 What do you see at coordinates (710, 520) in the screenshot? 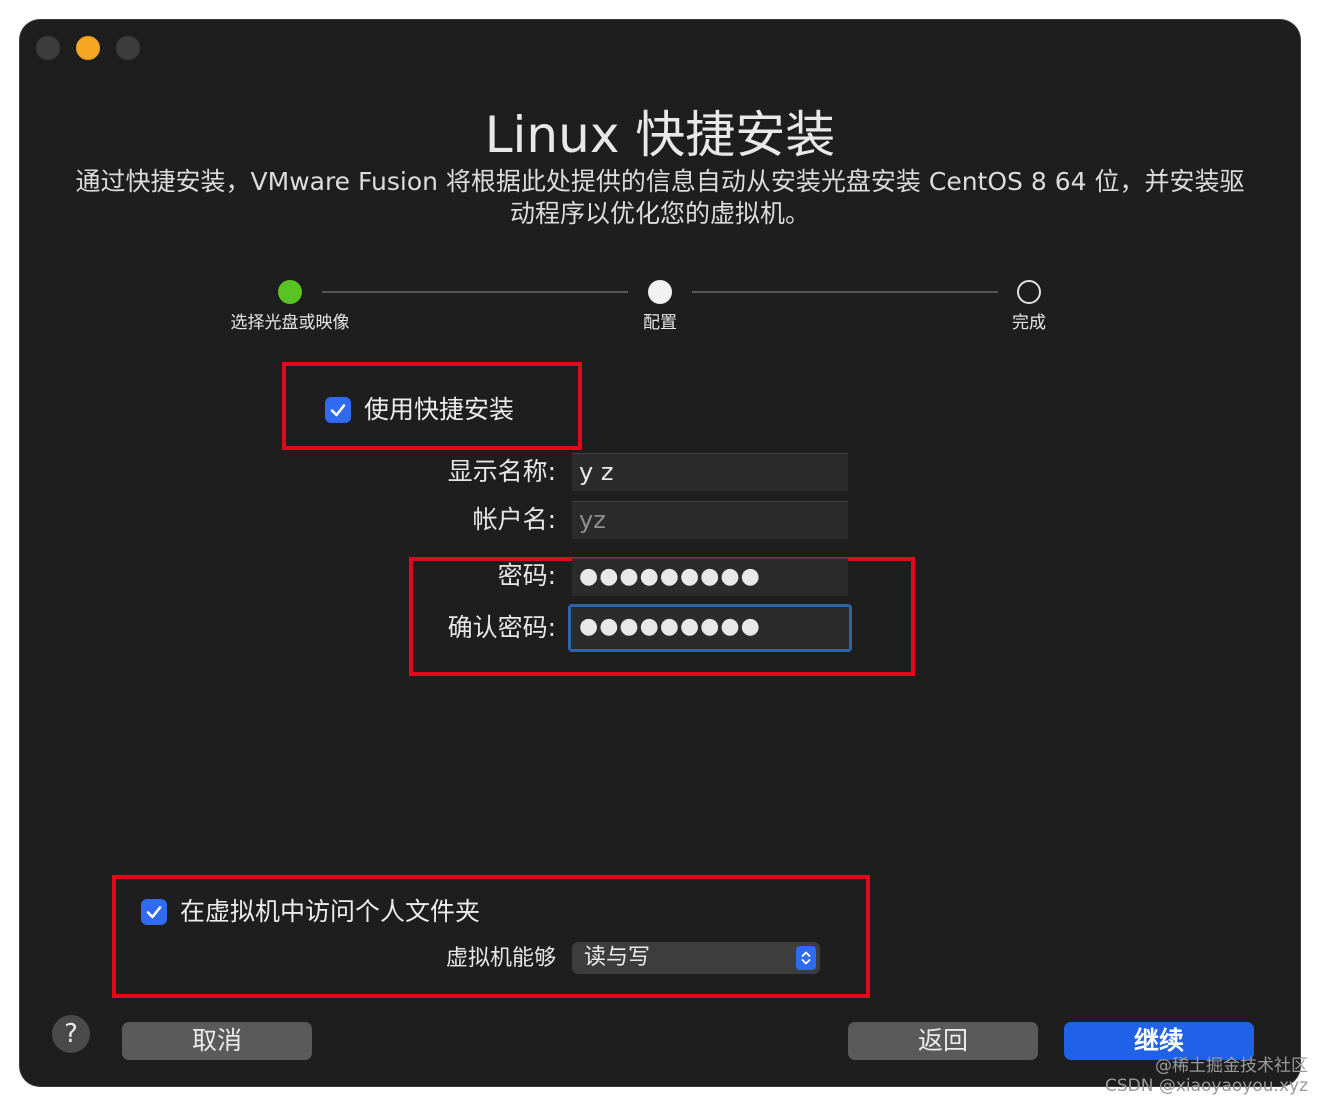
I see `account-name-field: yz` at bounding box center [710, 520].